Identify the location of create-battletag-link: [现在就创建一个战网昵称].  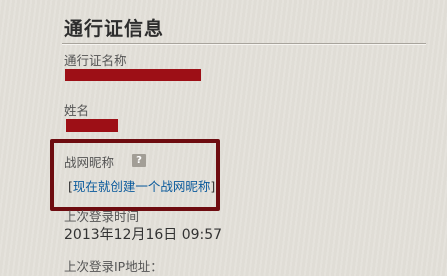
(141, 185).